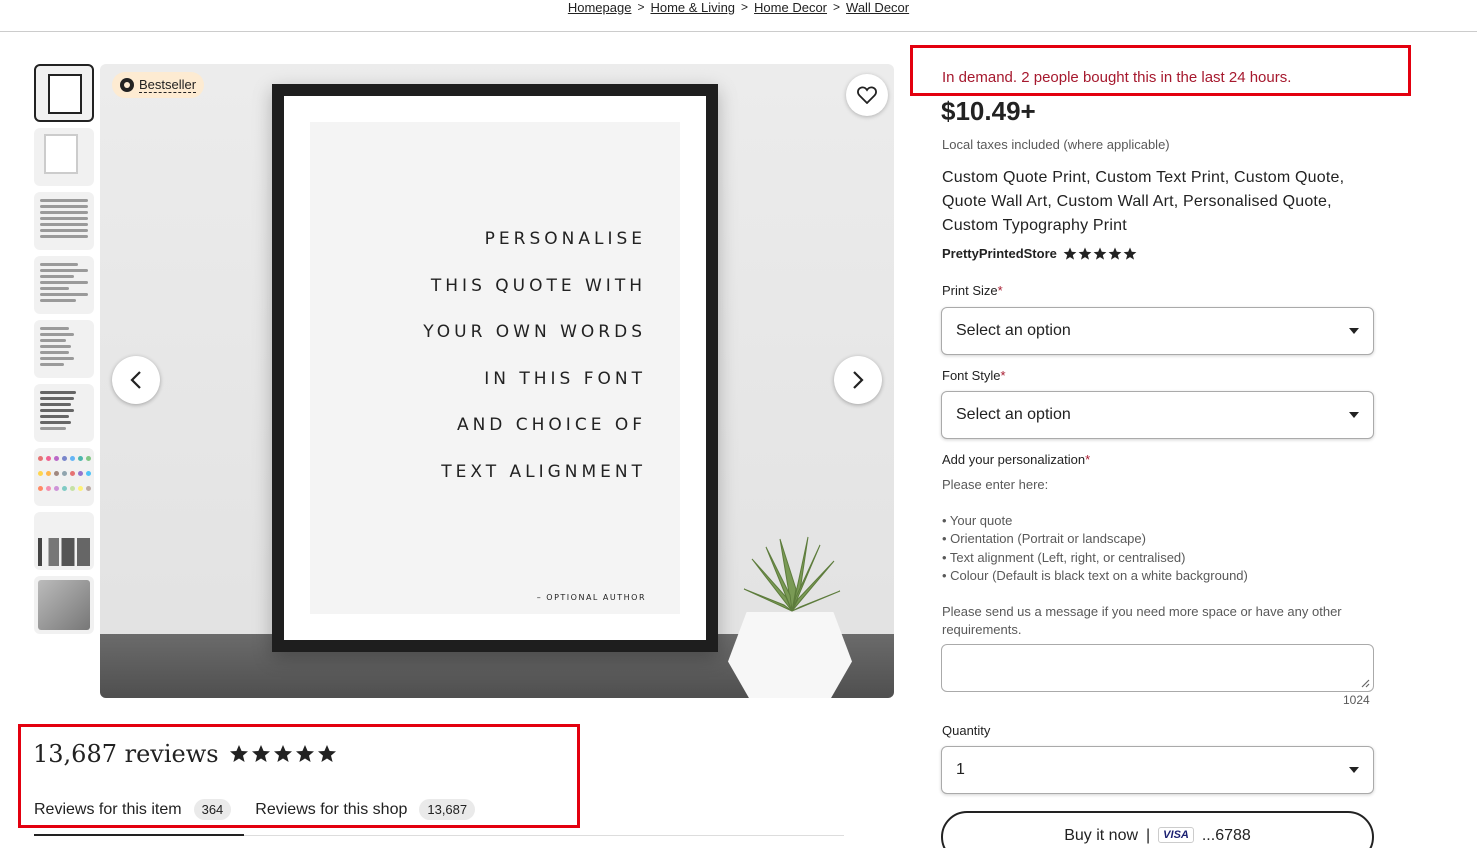  I want to click on print-size-label: Print Size*, so click(972, 290).